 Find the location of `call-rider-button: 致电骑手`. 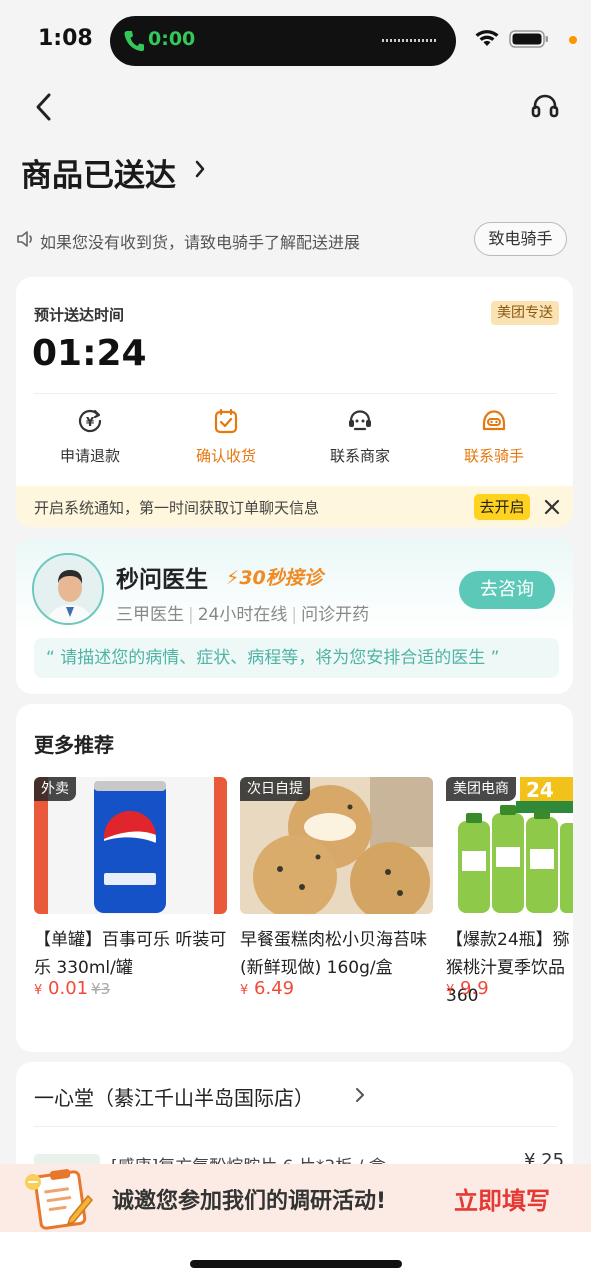

call-rider-button: 致电骑手 is located at coordinates (520, 239).